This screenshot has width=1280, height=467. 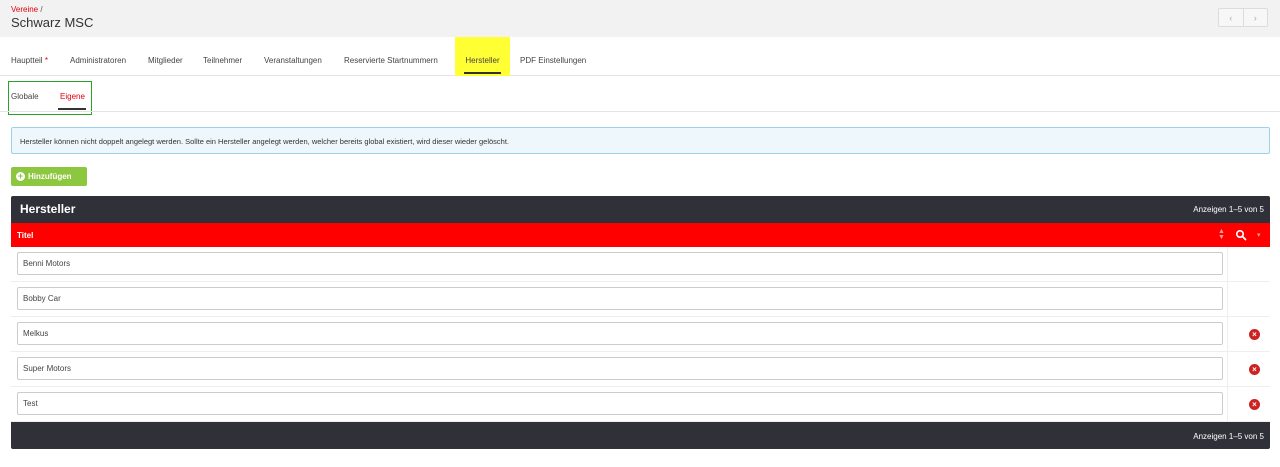 What do you see at coordinates (553, 56) in the screenshot?
I see `tab-pdf-einstellungen: PDF Einstellungen` at bounding box center [553, 56].